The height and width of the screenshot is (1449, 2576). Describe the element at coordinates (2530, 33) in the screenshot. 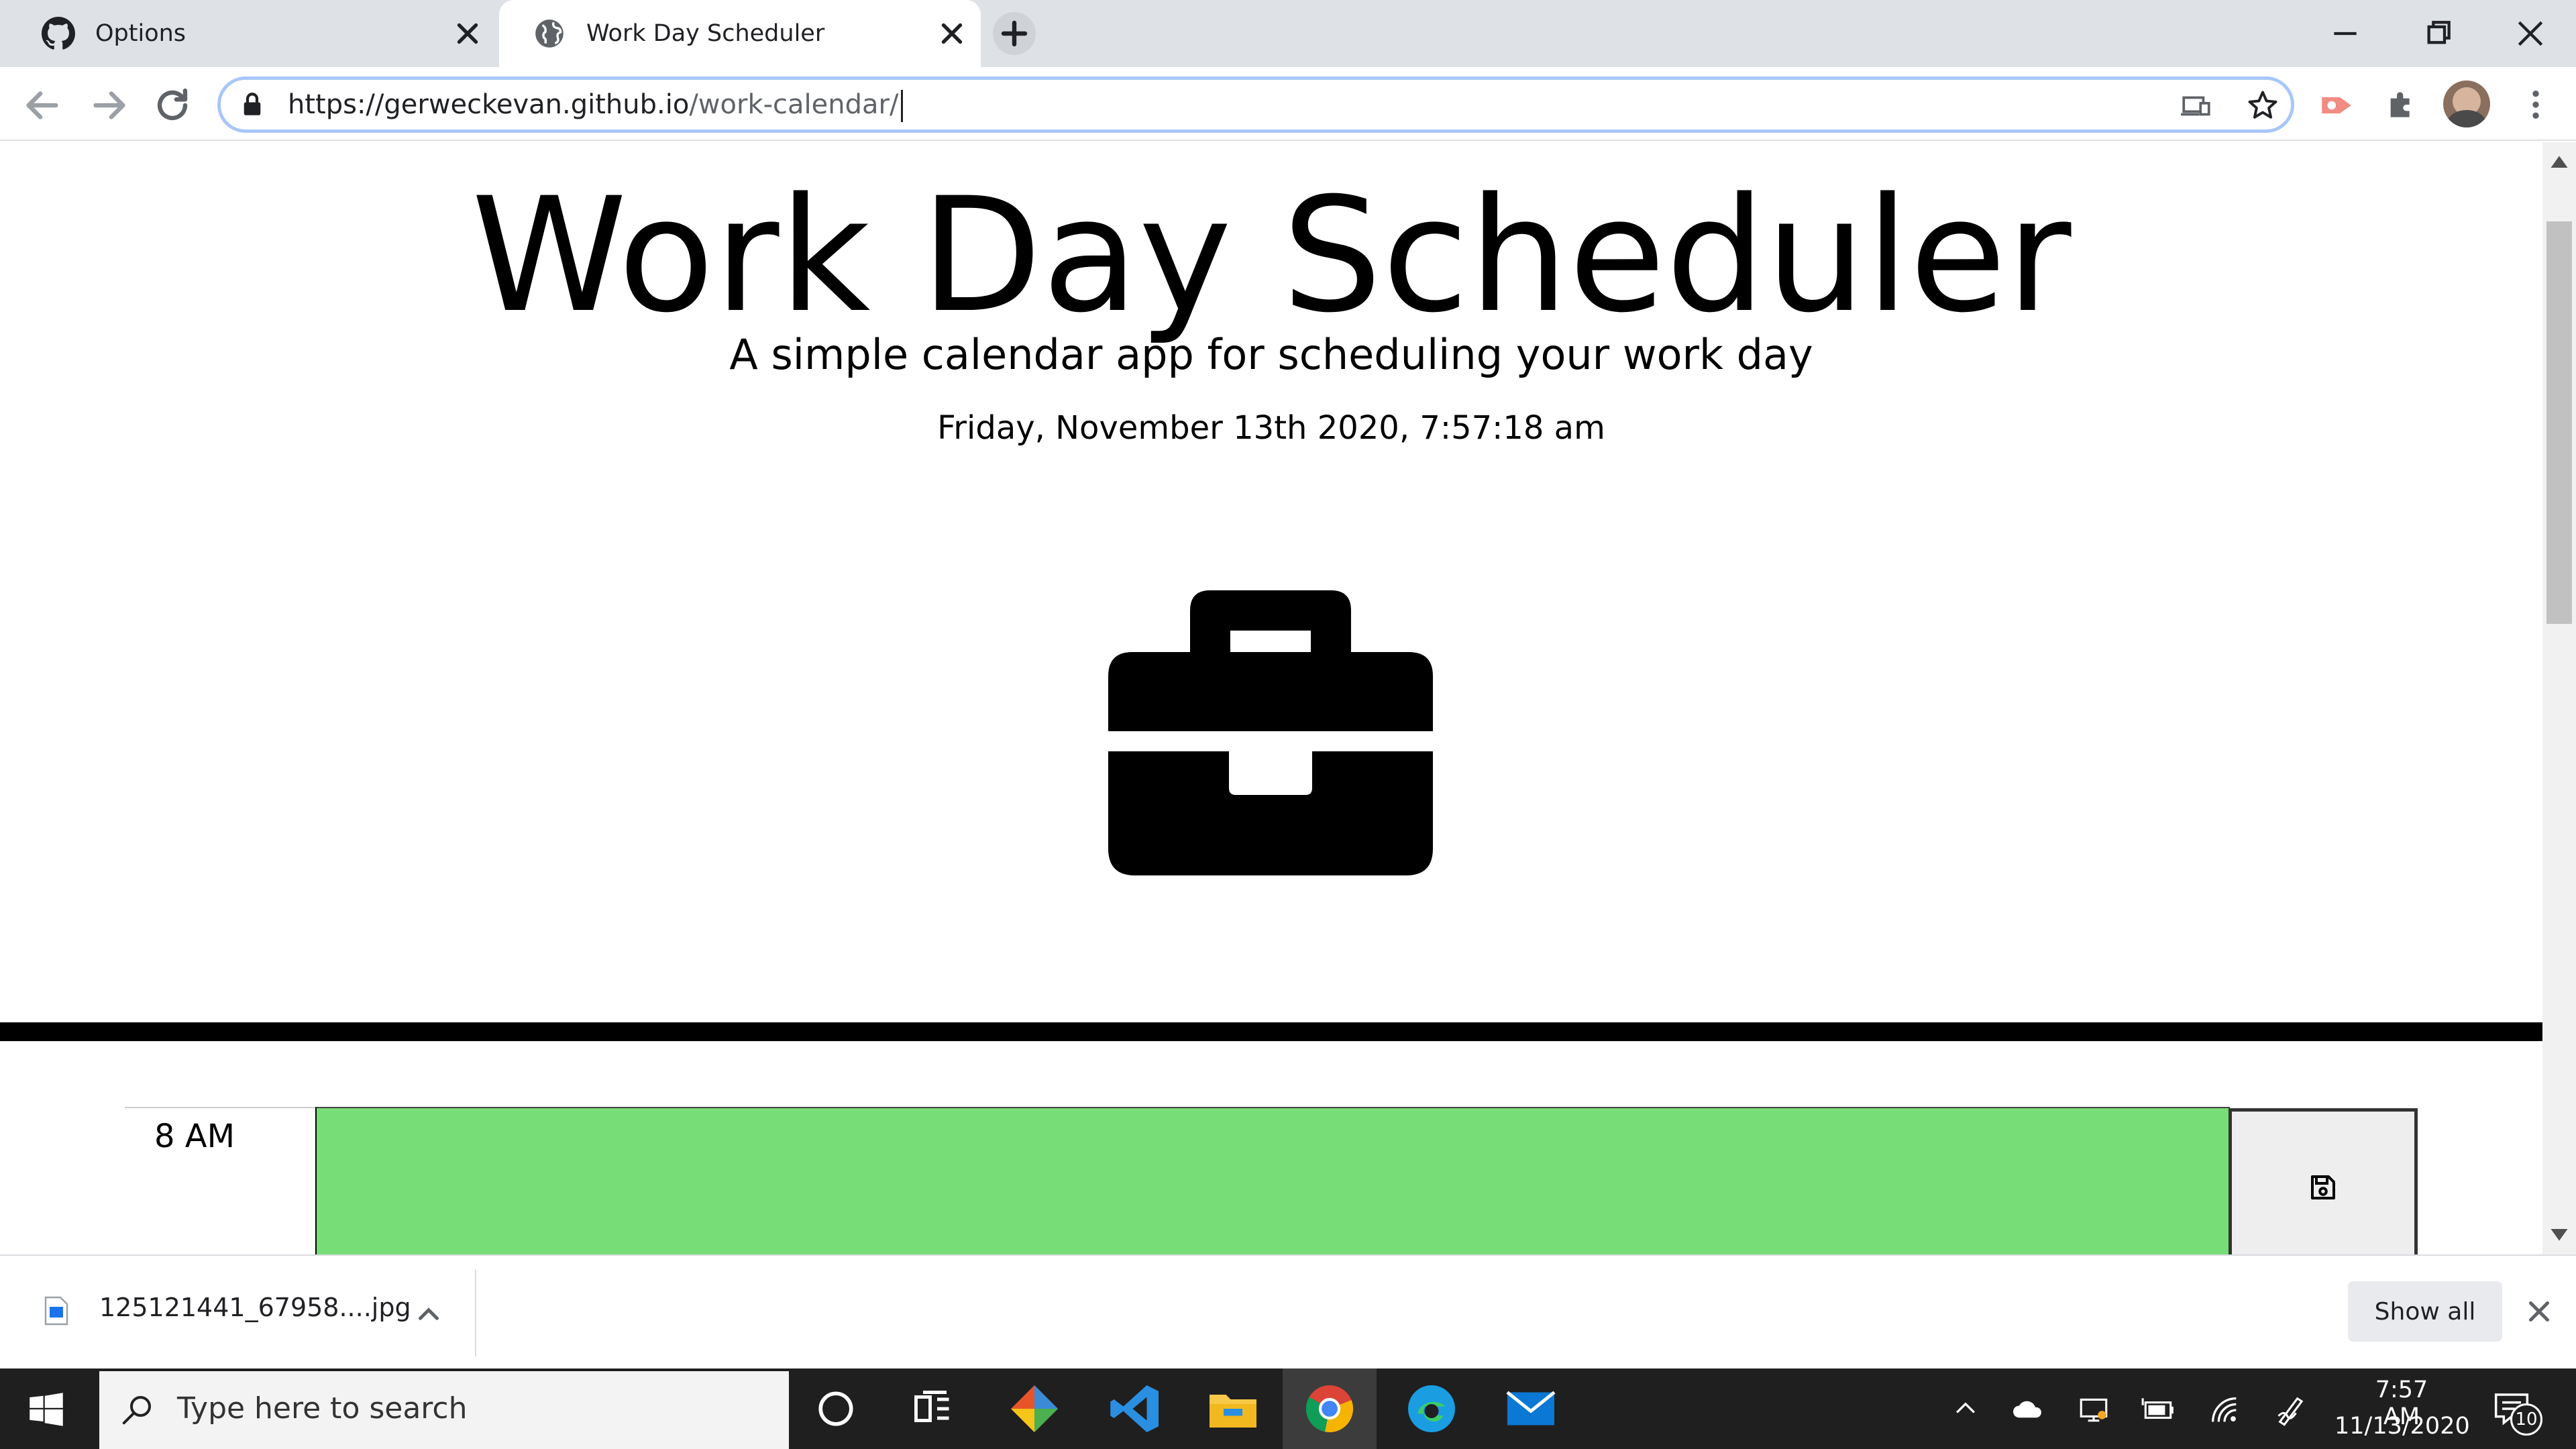

I see `window-close-icon` at that location.